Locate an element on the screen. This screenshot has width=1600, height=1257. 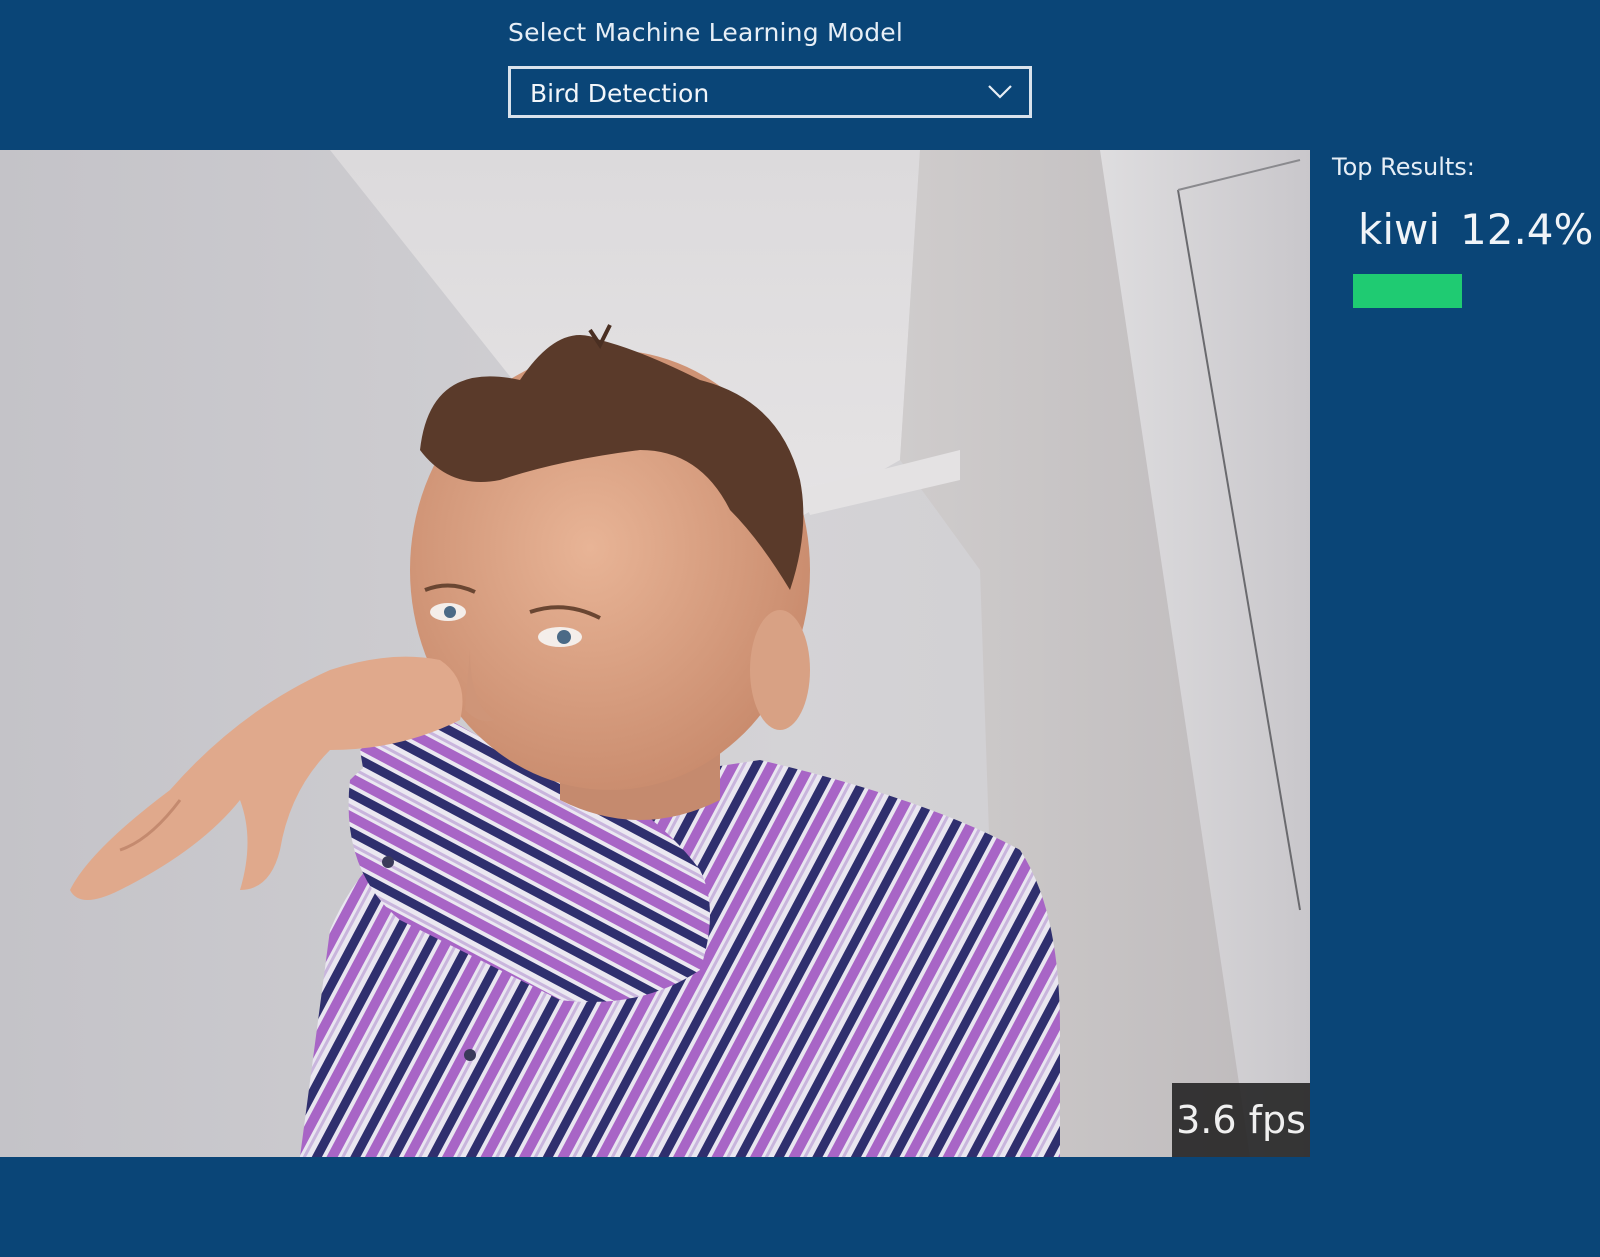
result-confidence-bar is located at coordinates (1476, 291).